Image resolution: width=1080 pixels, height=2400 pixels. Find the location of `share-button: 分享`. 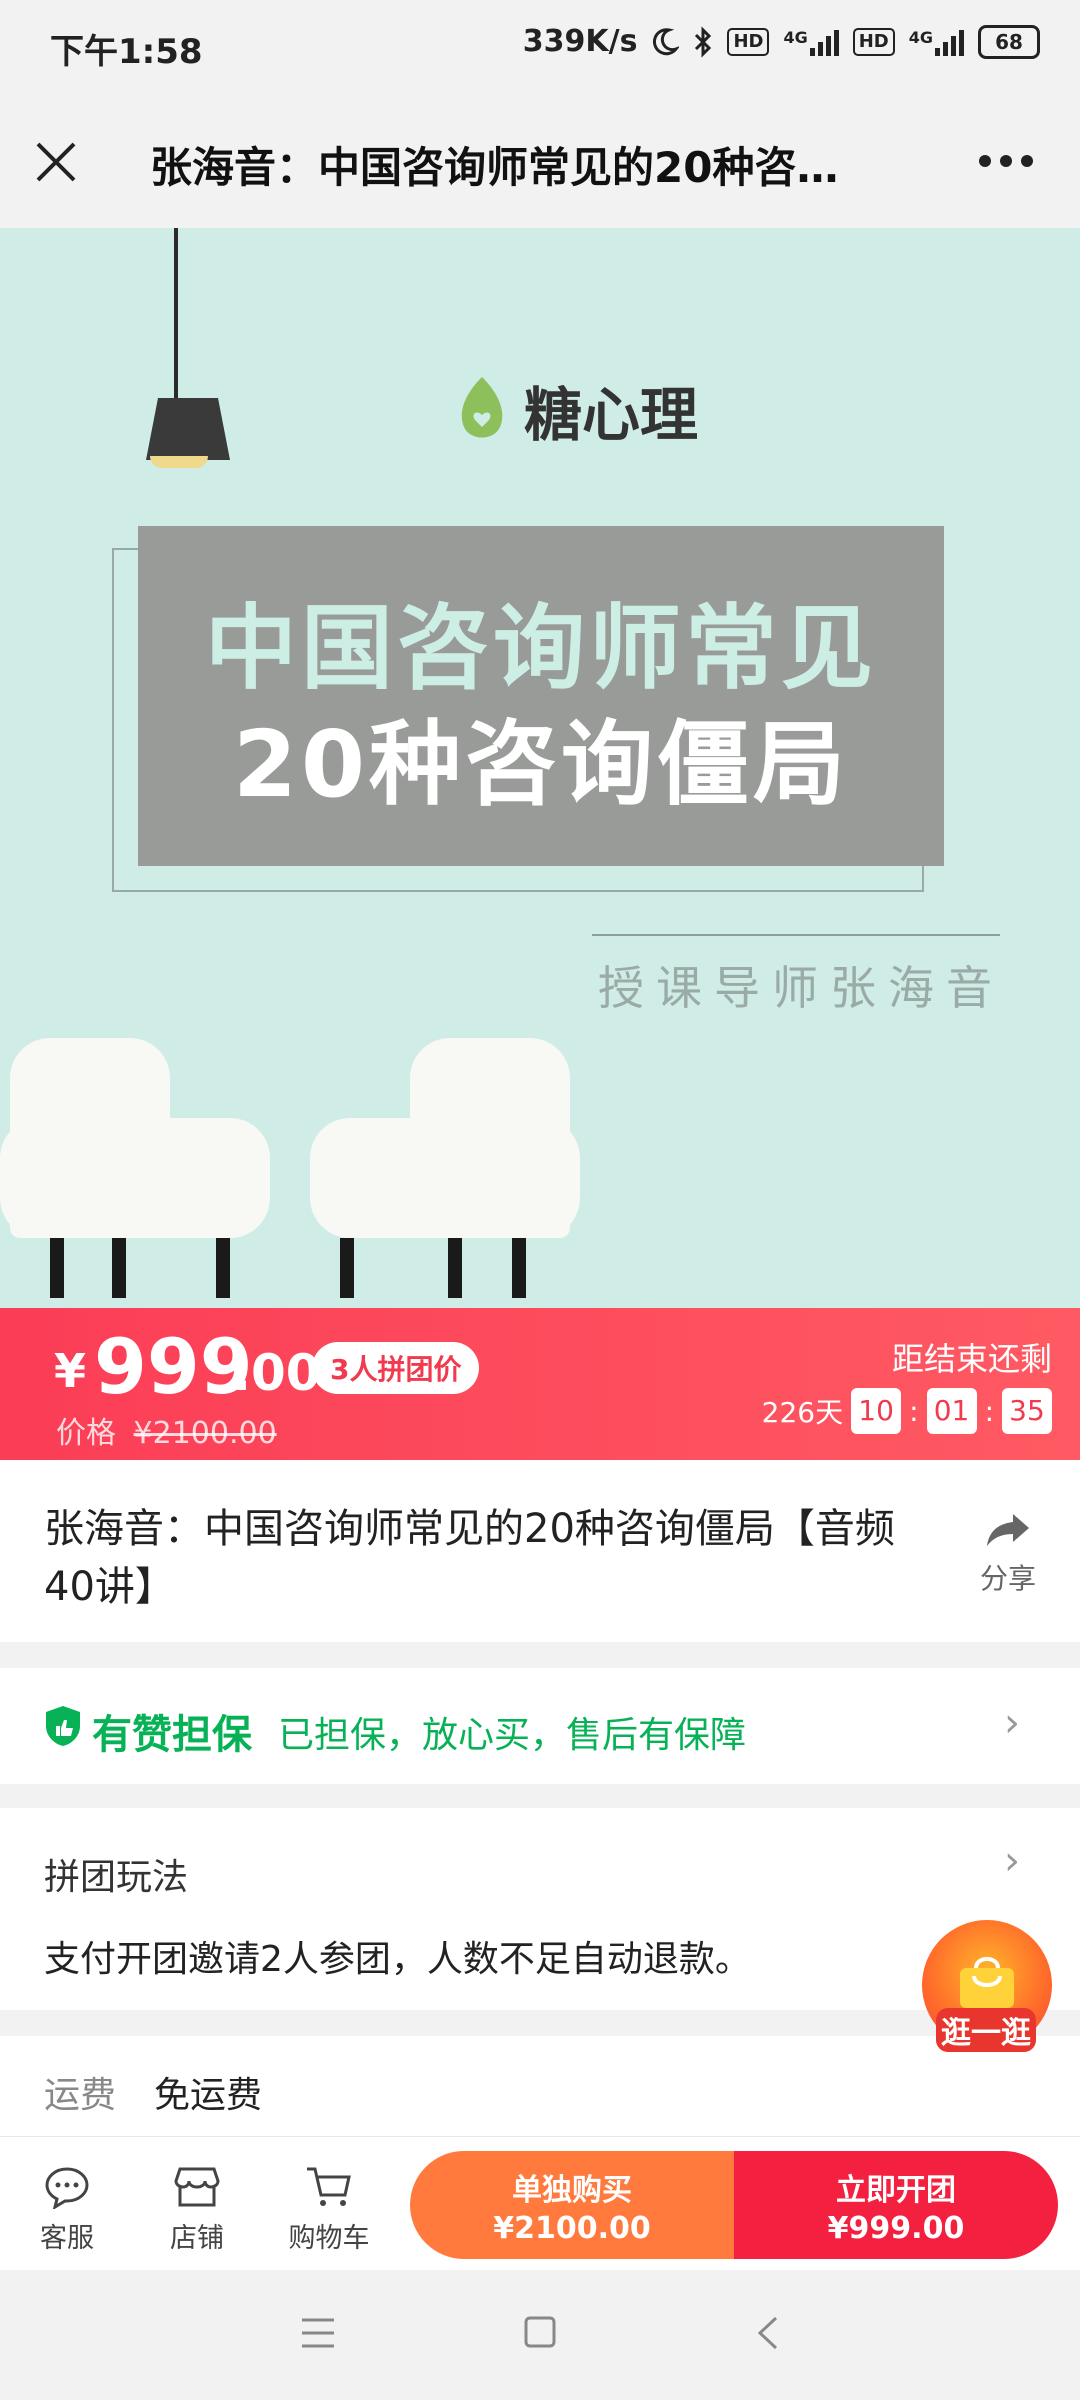

share-button: 分享 is located at coordinates (1008, 1553).